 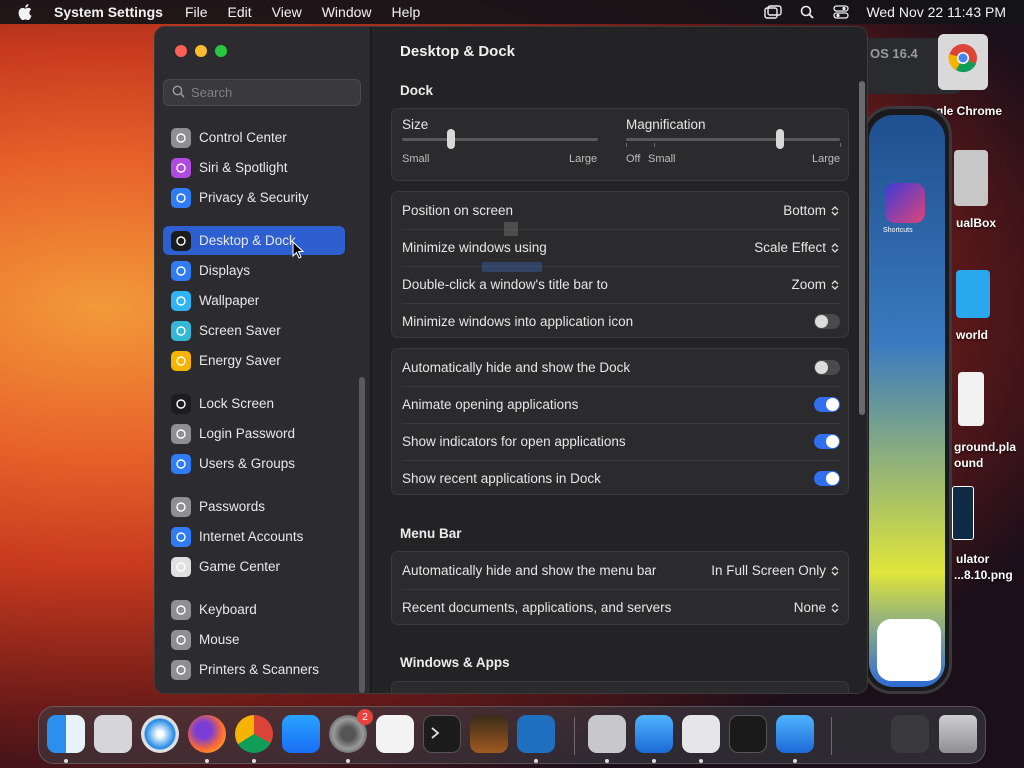 What do you see at coordinates (815, 284) in the screenshot?
I see `double-click-popup: Zoom` at bounding box center [815, 284].